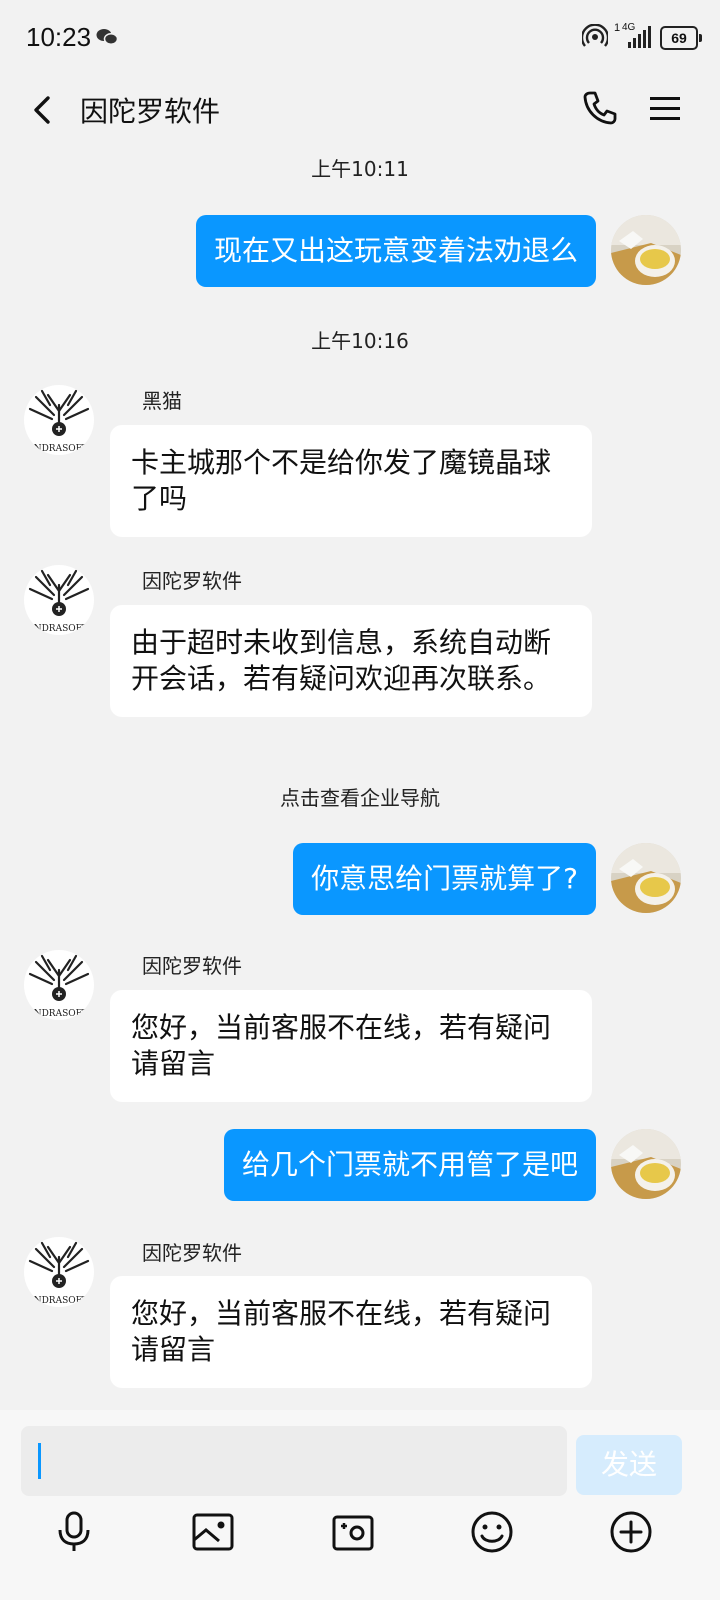 The height and width of the screenshot is (1600, 720). I want to click on menu-icon, so click(665, 109).